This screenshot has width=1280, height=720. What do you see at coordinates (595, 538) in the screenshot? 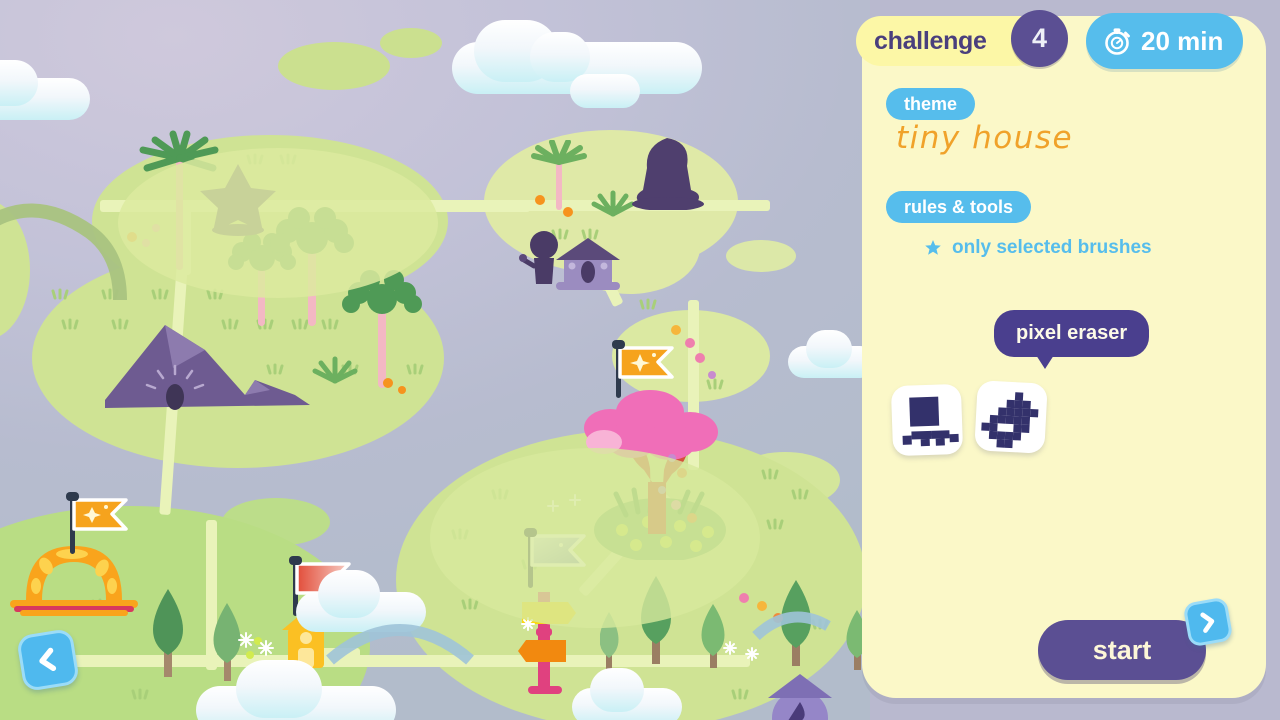
I see `island-shade-south` at bounding box center [595, 538].